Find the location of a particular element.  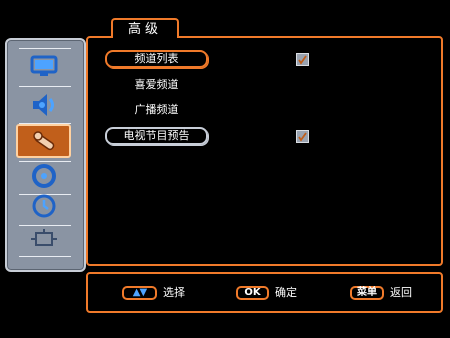

sidebar-item-sound is located at coordinates (43, 105).